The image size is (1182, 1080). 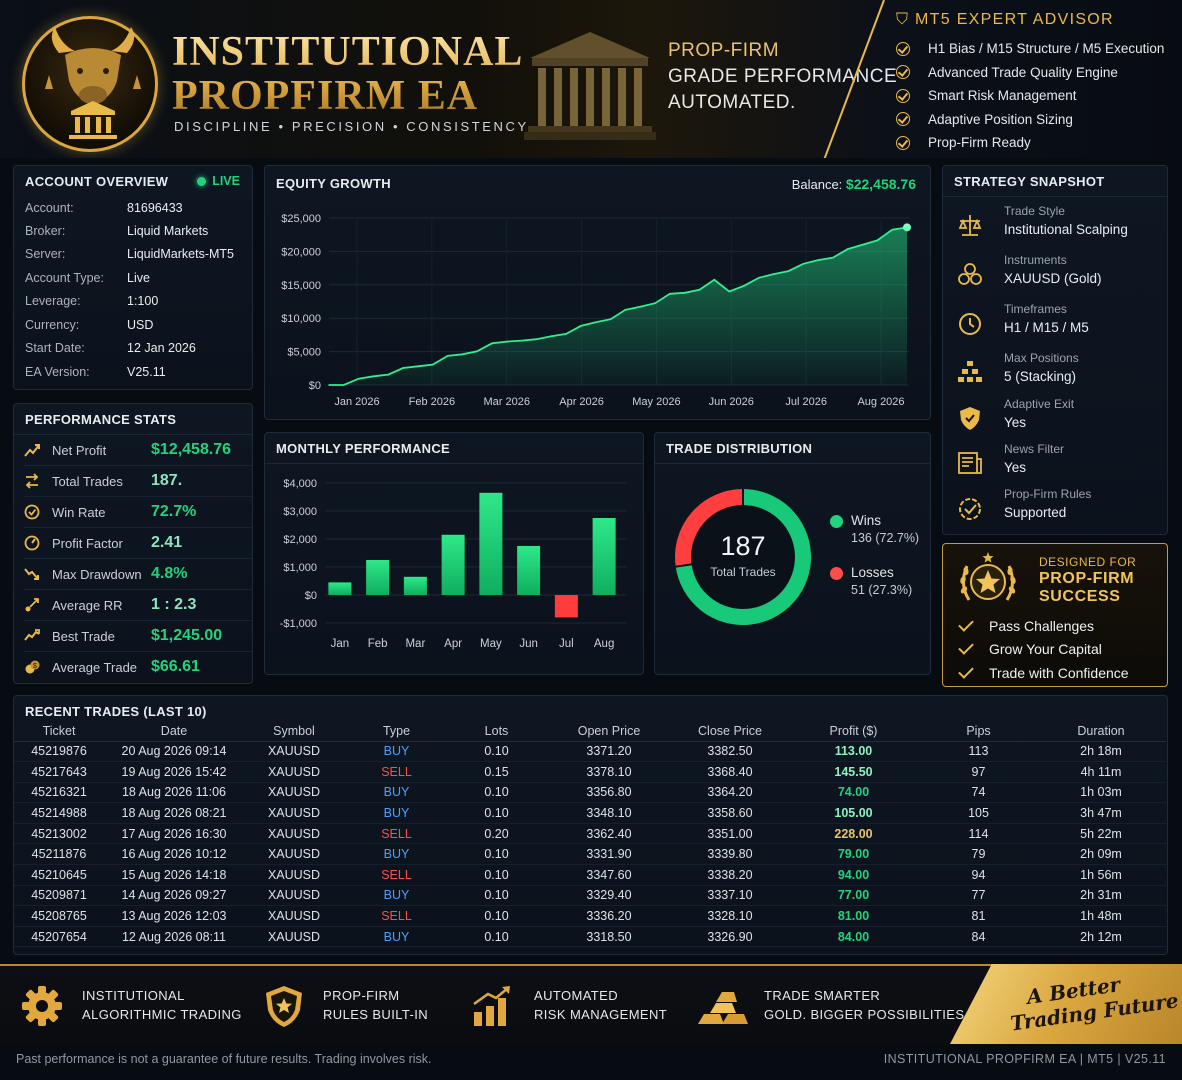 I want to click on table-cell: 3368.40, so click(x=730, y=772).